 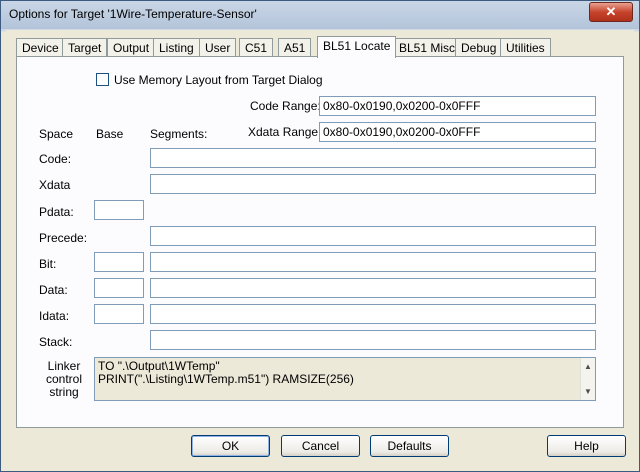 What do you see at coordinates (176, 47) in the screenshot?
I see `tab-listing: Listing` at bounding box center [176, 47].